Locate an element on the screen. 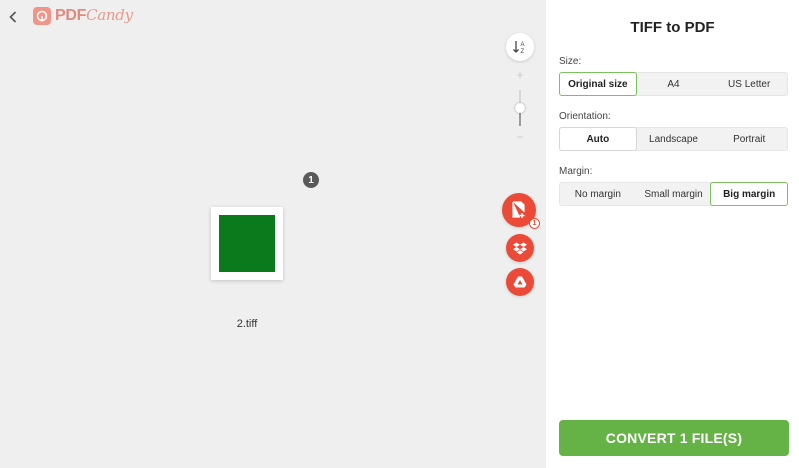  dropbox-icon is located at coordinates (520, 248).